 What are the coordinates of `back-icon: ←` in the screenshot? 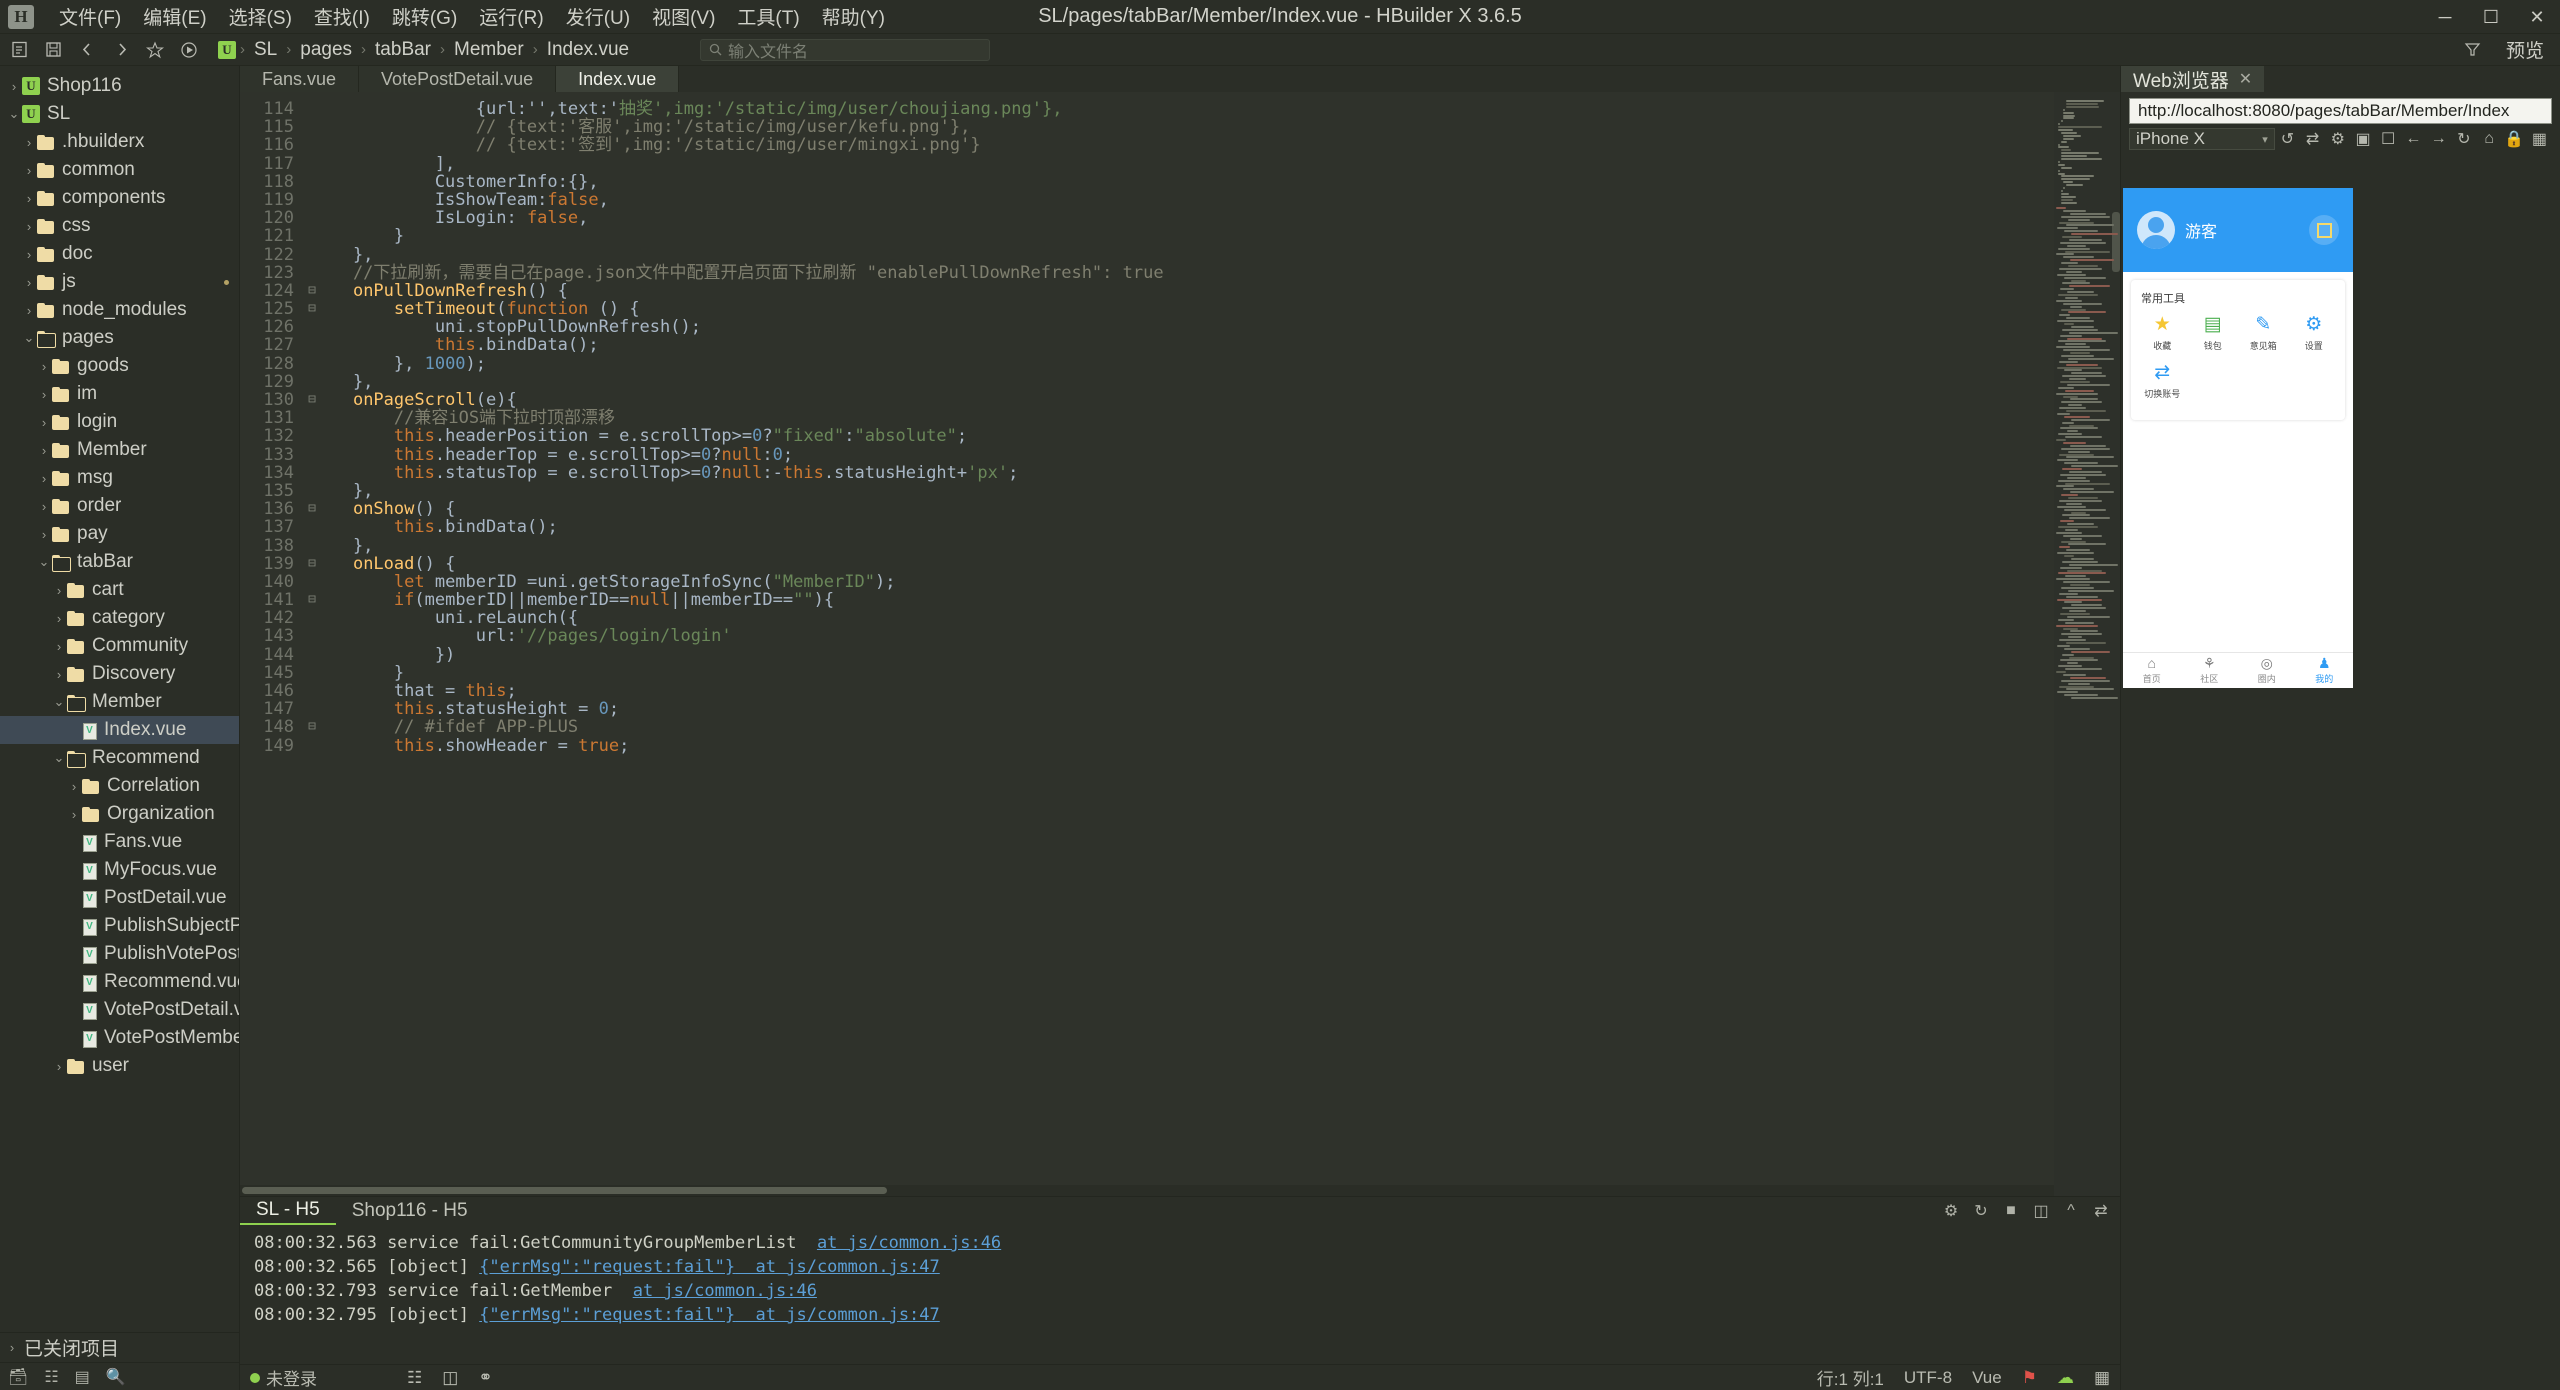 It's located at (2413, 139).